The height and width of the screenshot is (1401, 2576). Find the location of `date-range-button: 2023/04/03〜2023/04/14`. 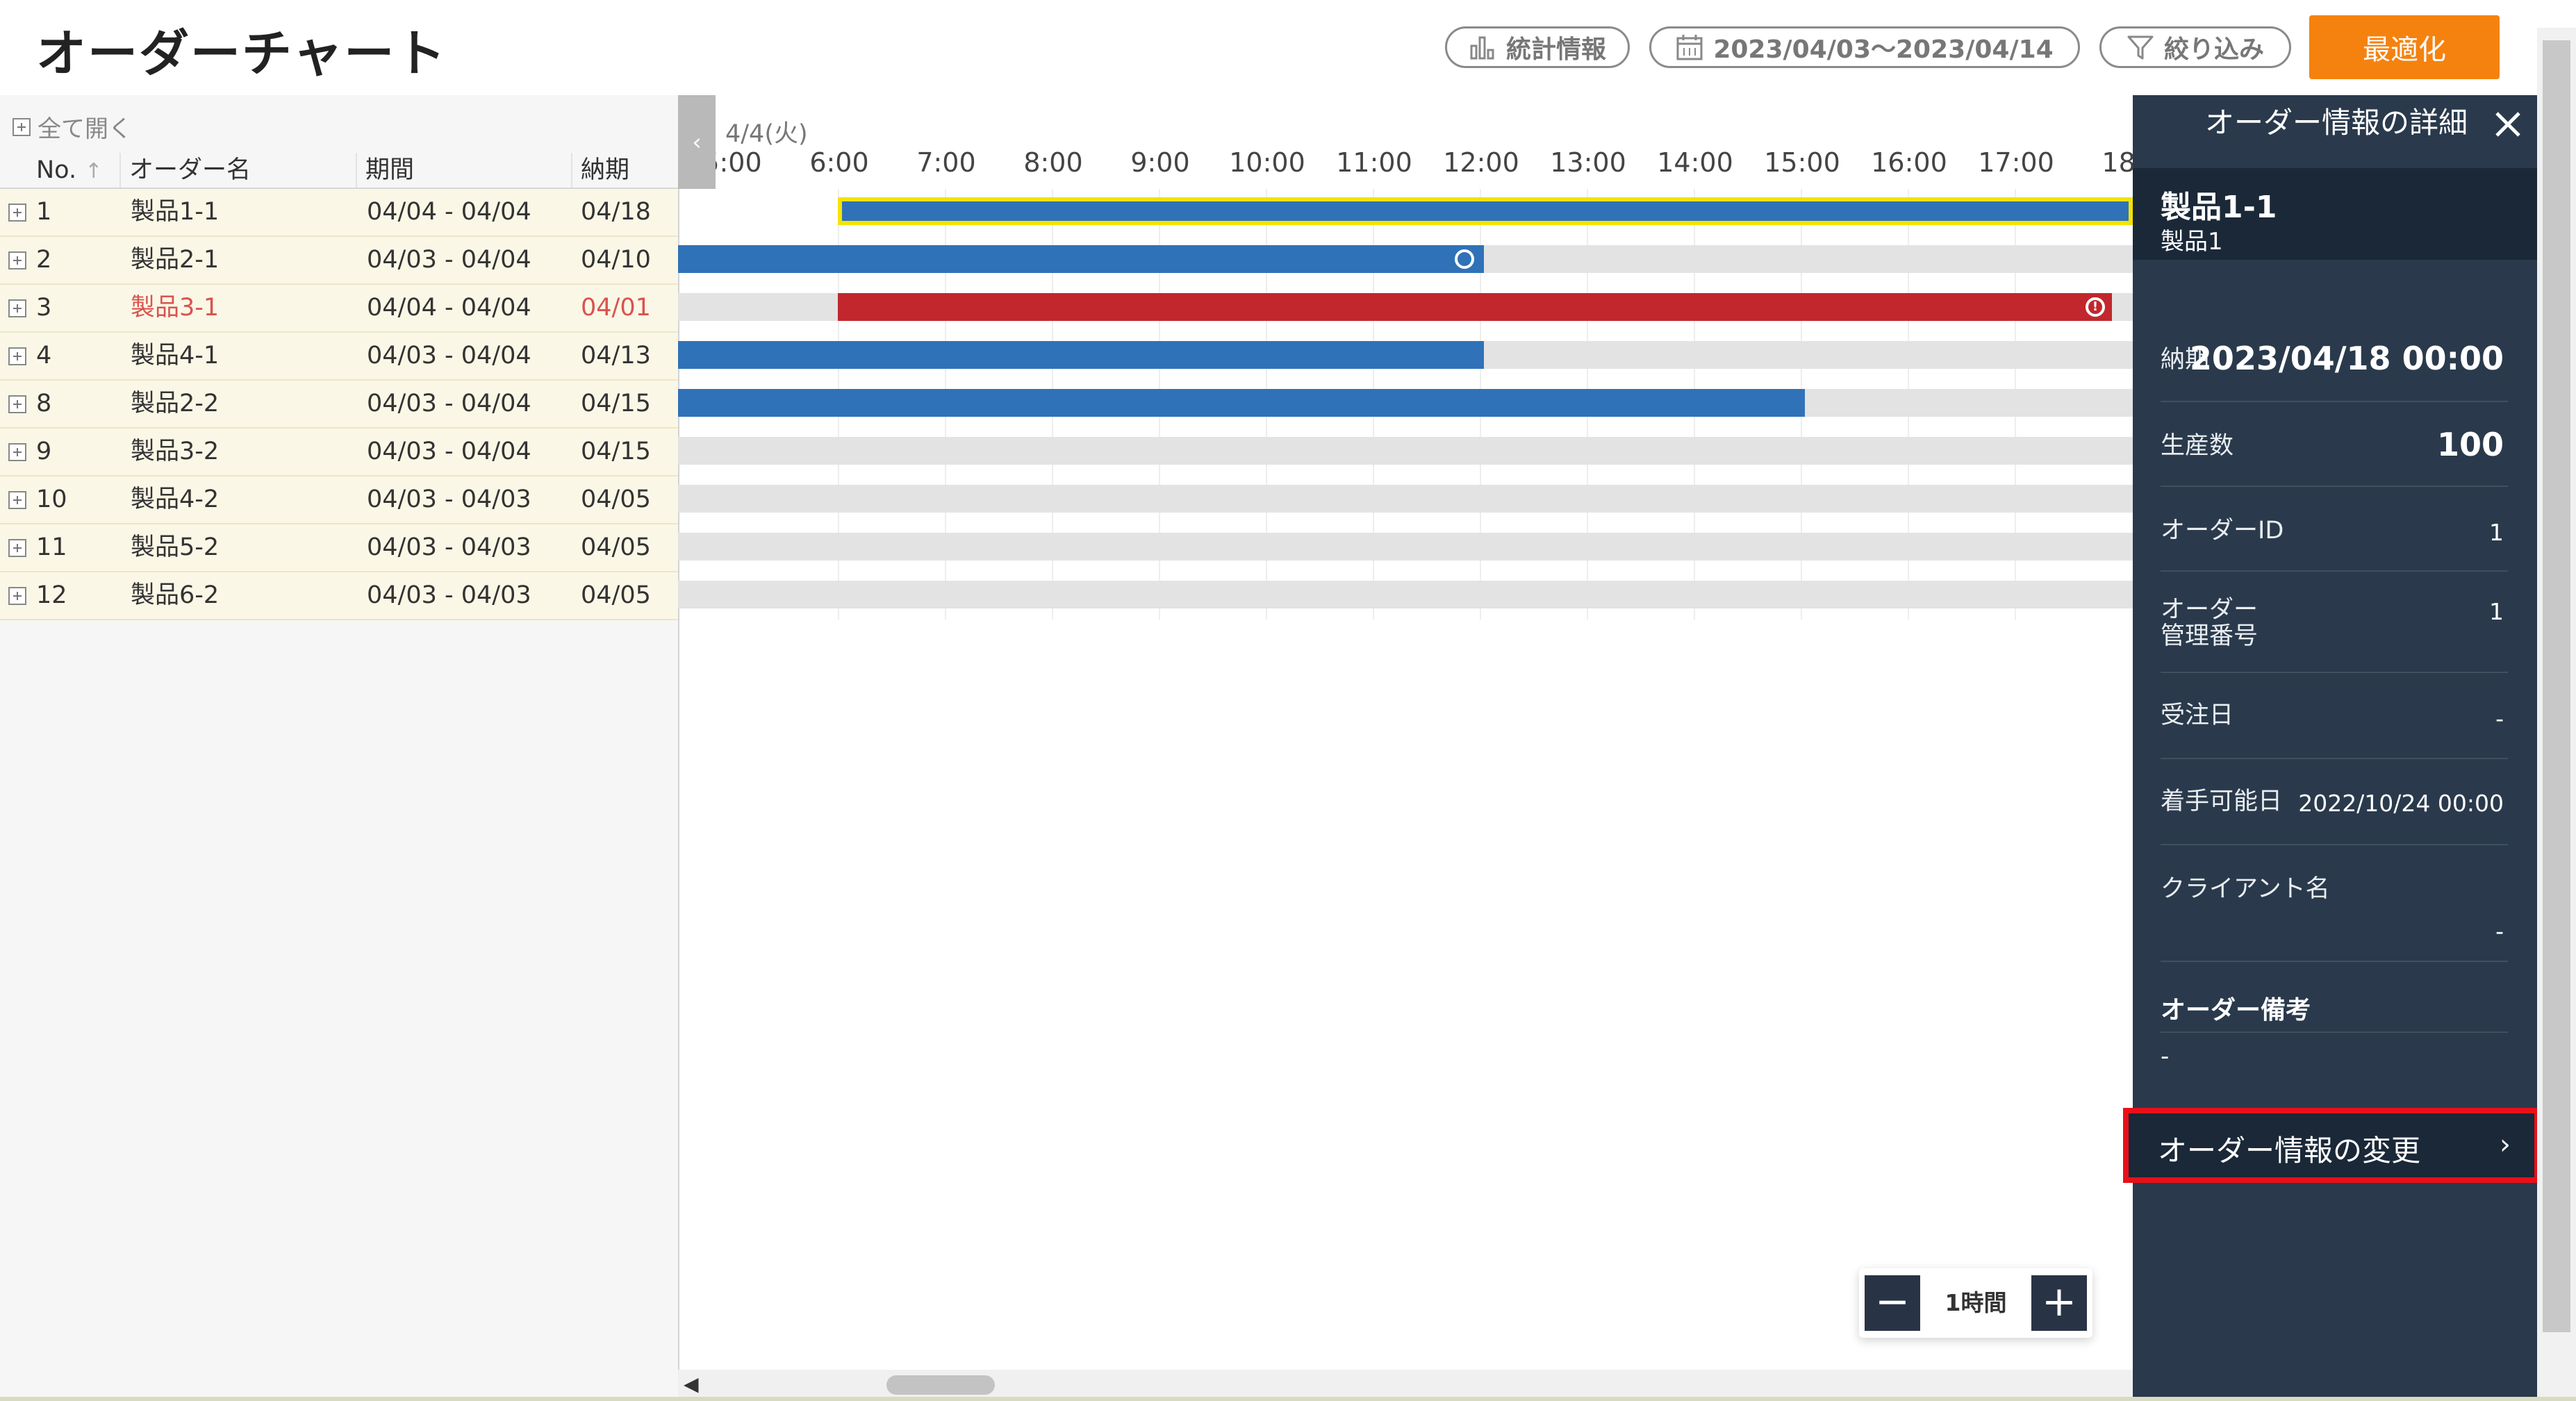

date-range-button: 2023/04/03〜2023/04/14 is located at coordinates (1865, 47).